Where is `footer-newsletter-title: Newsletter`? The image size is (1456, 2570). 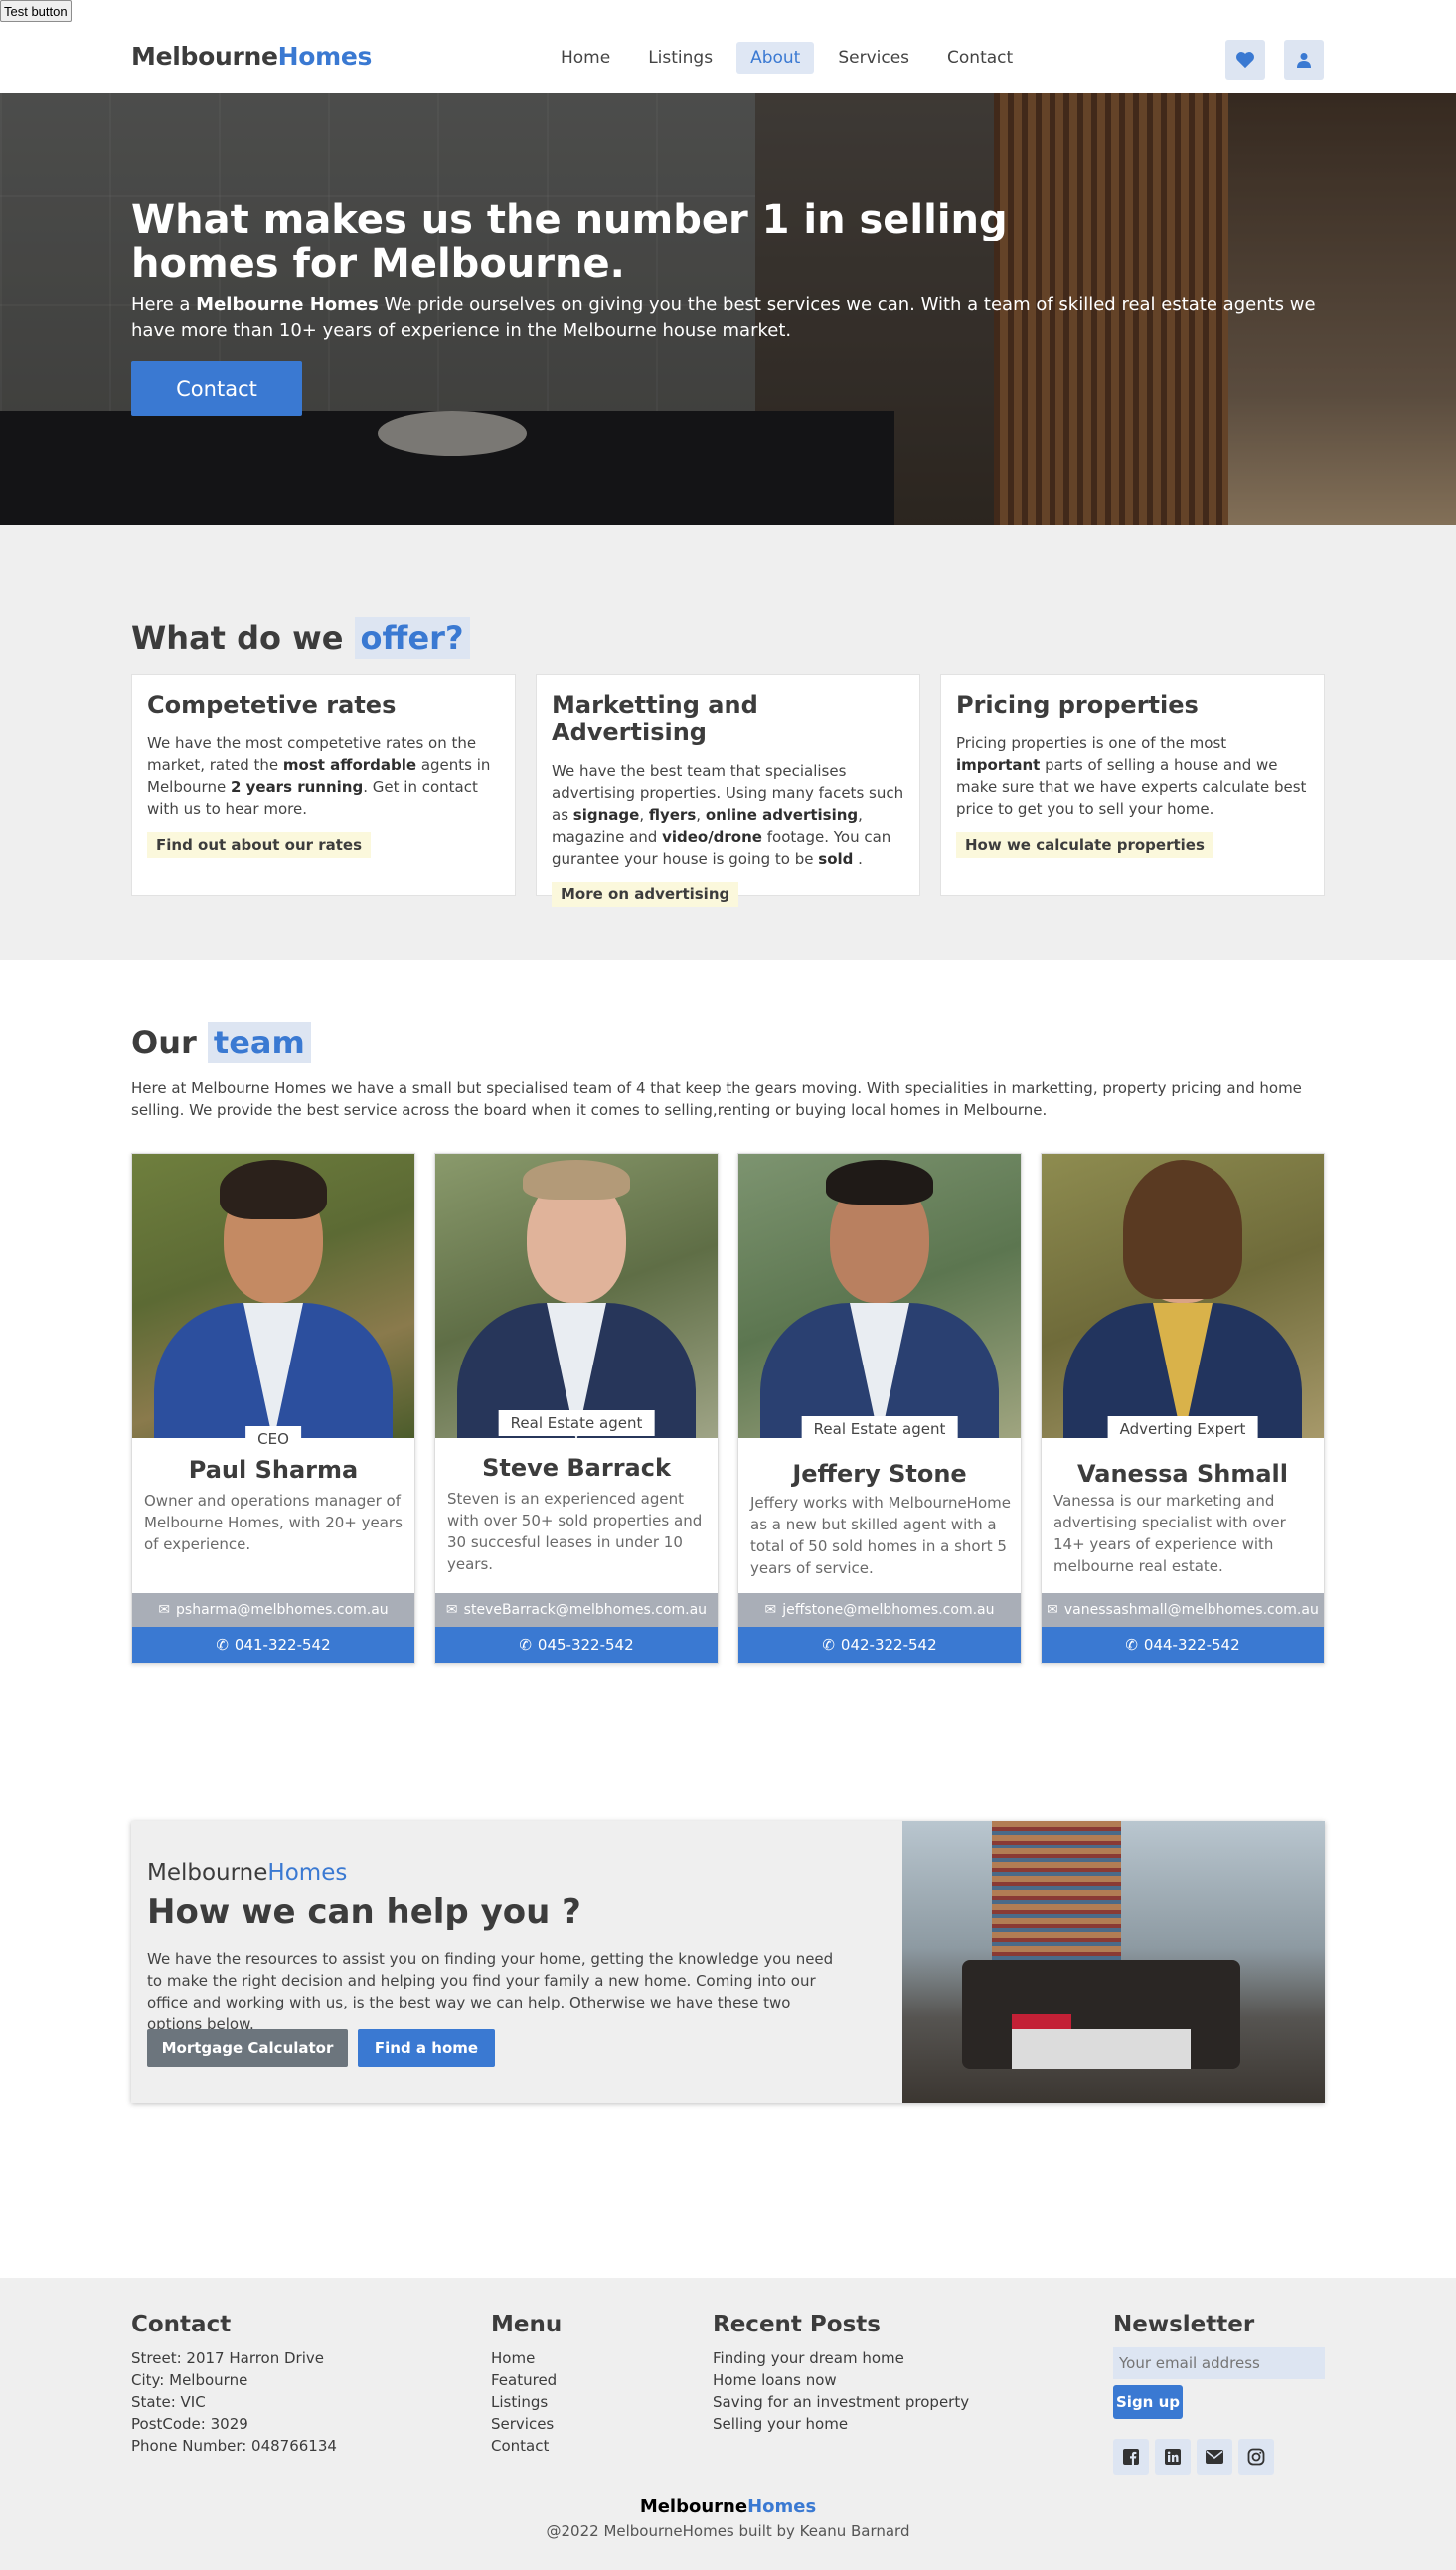 footer-newsletter-title: Newsletter is located at coordinates (1184, 2324).